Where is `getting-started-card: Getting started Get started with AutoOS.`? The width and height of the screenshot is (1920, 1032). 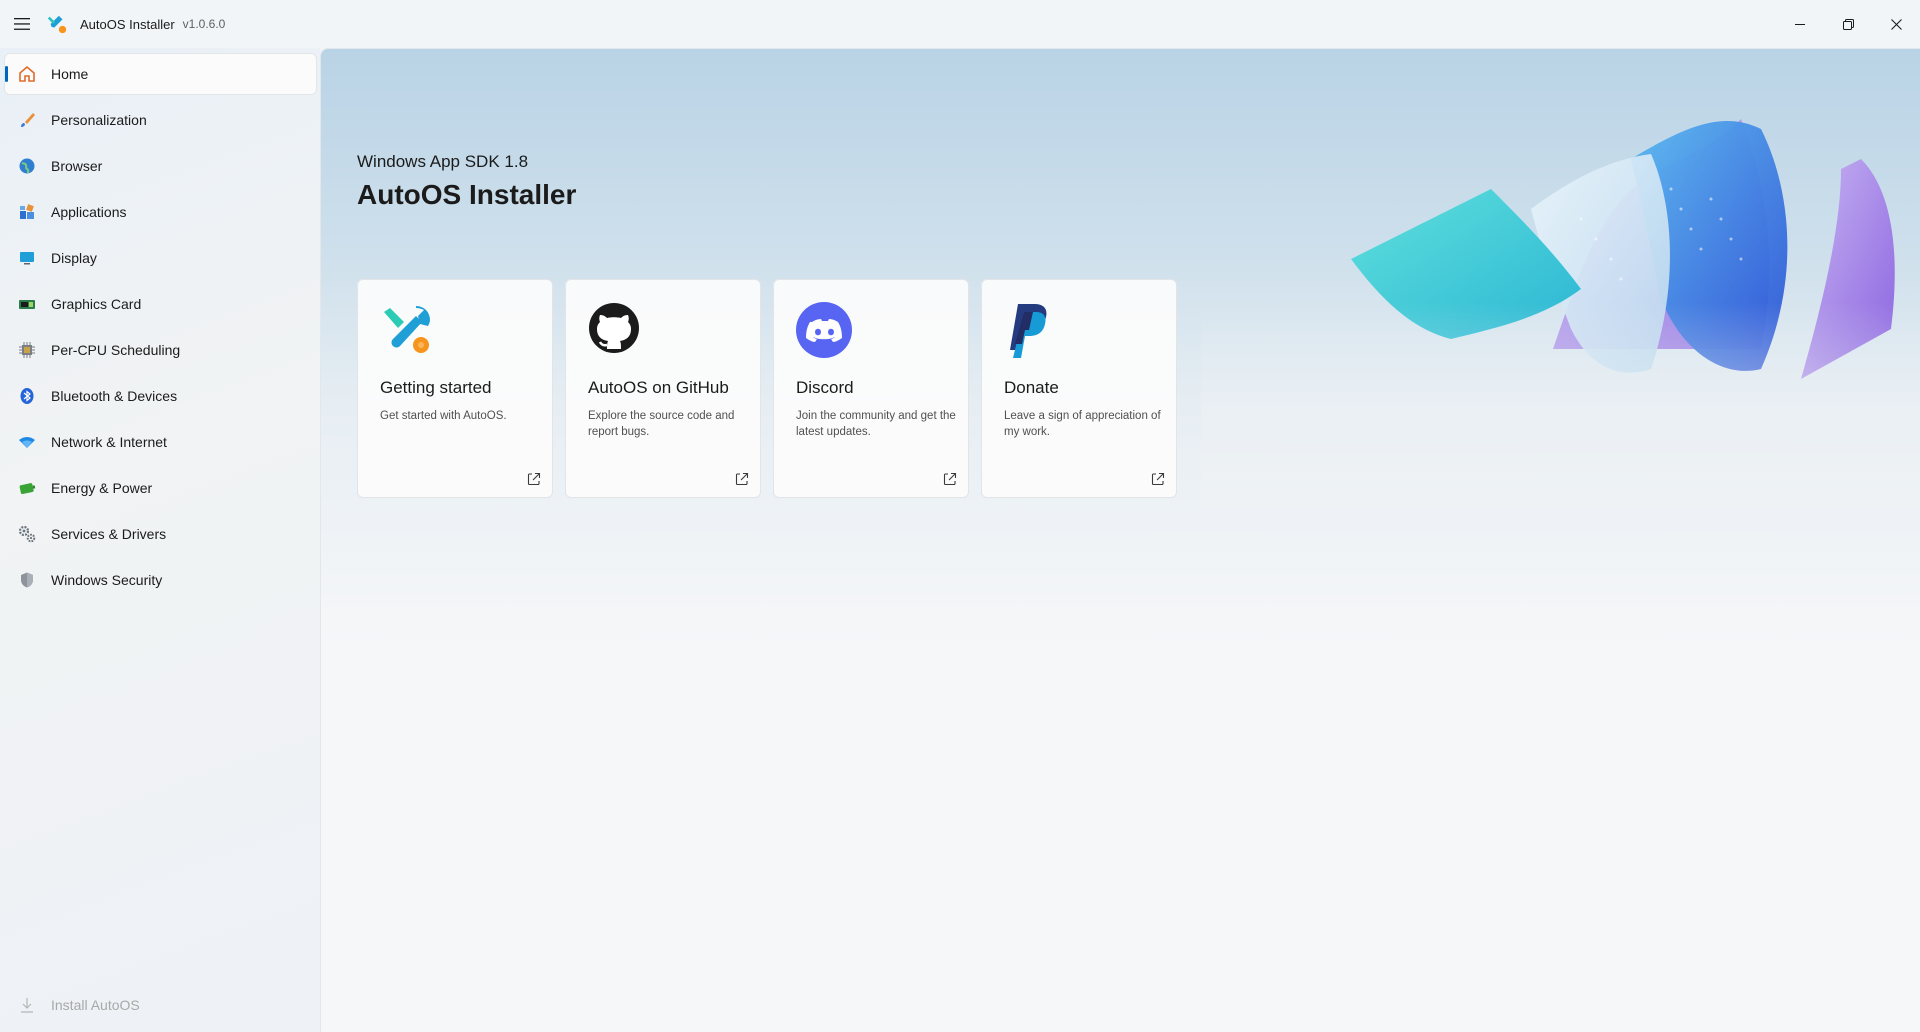 getting-started-card: Getting started Get started with AutoOS. is located at coordinates (455, 388).